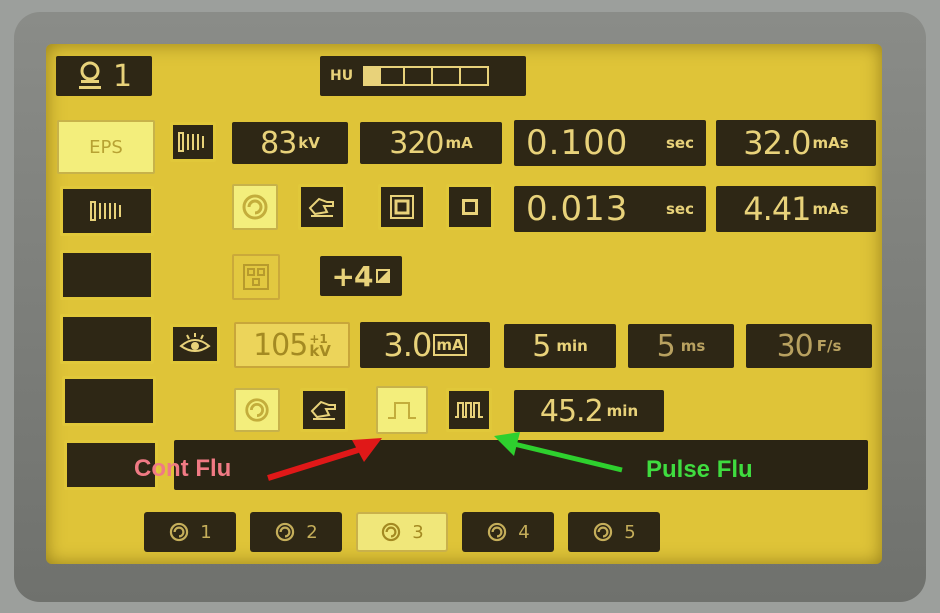 The image size is (940, 613). I want to click on fluoro-total-time-value: 45.2, so click(571, 411).